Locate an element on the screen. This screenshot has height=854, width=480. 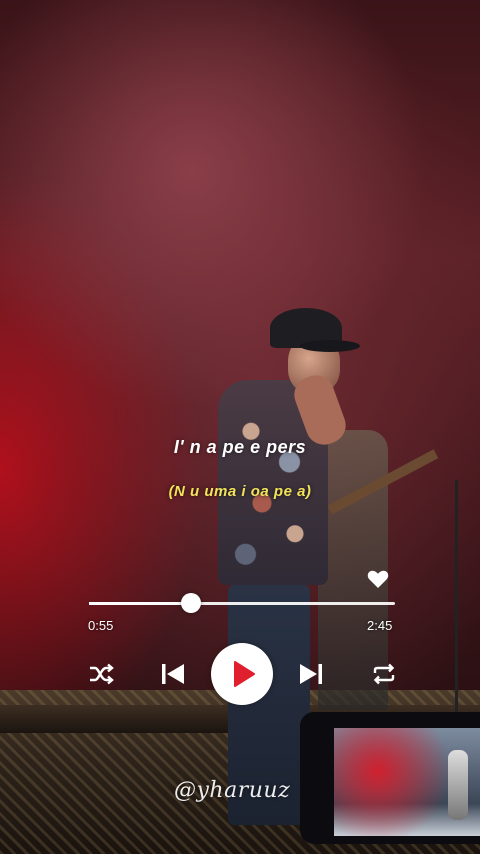
elapsed-time: 0:55 is located at coordinates (101, 625).